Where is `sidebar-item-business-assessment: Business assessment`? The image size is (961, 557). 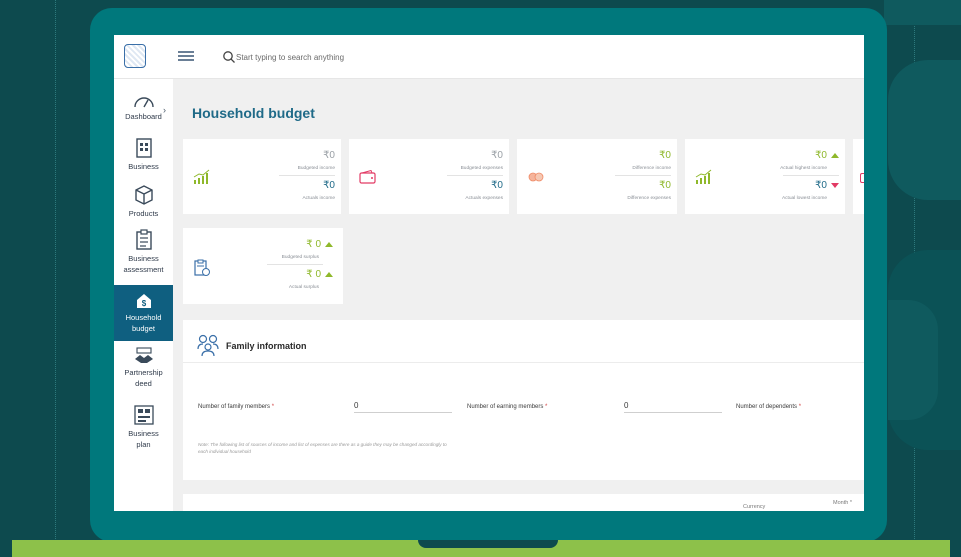 sidebar-item-business-assessment: Business assessment is located at coordinates (143, 252).